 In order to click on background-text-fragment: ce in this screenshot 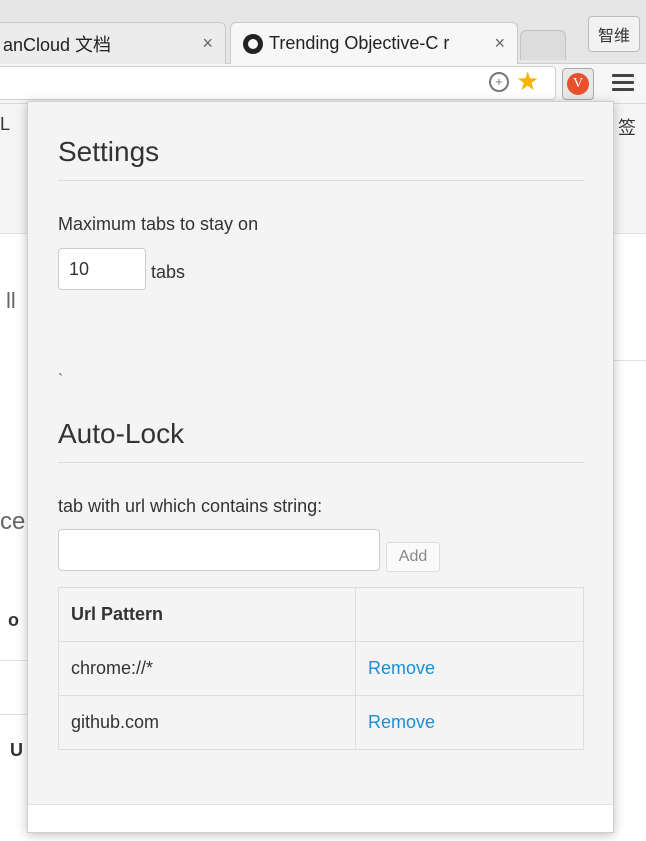, I will do `click(13, 521)`.